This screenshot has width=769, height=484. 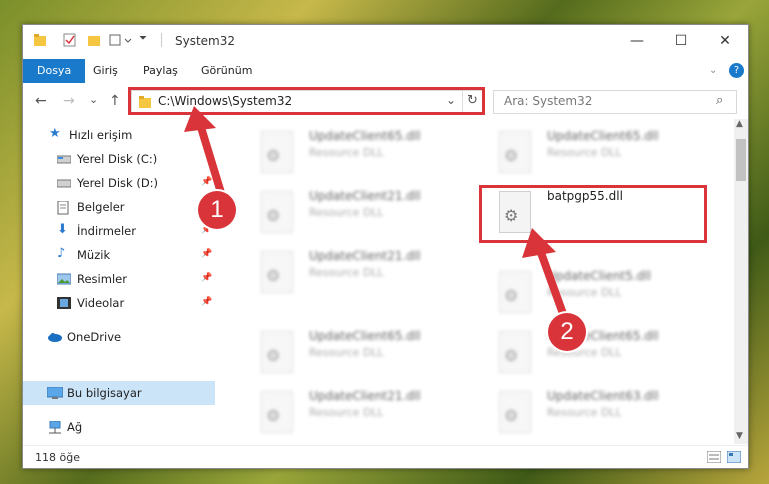 What do you see at coordinates (567, 332) in the screenshot?
I see `callout-2: 2` at bounding box center [567, 332].